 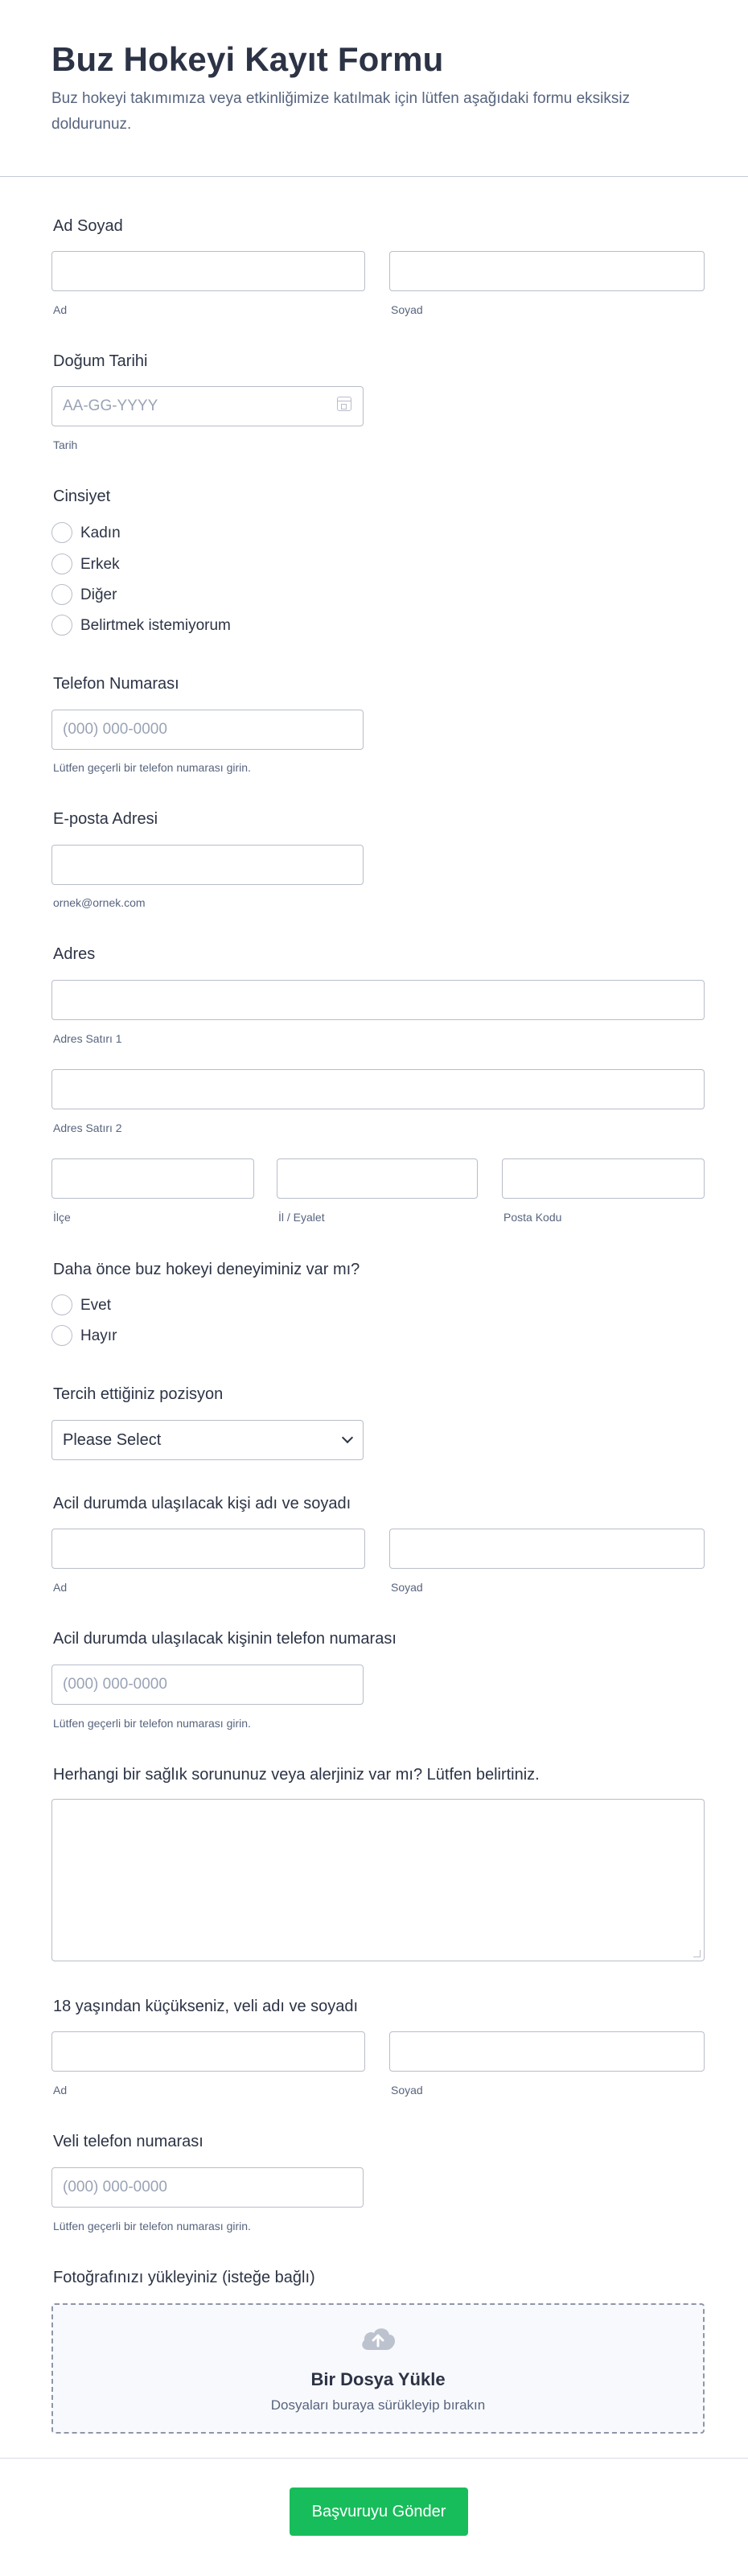 I want to click on gender-option-prefer-not: Belirtmek istemiyorum, so click(x=212, y=626).